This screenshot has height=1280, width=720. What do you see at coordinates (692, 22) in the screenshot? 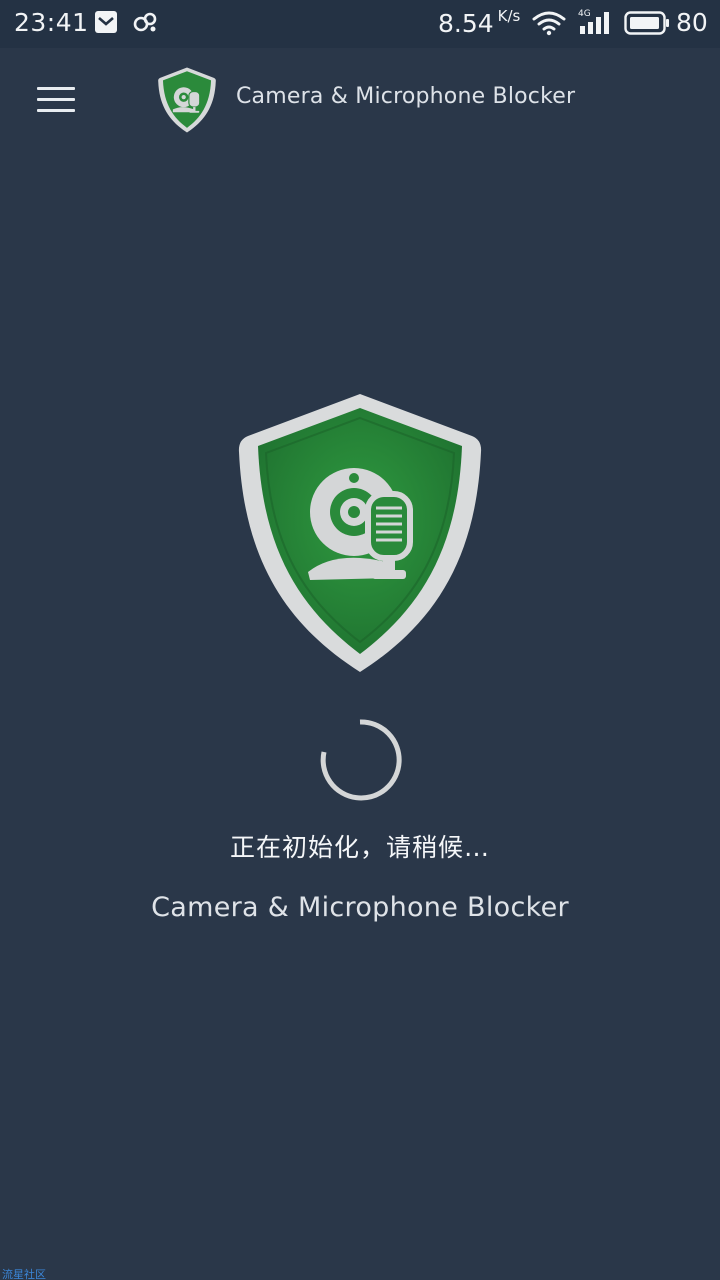
I see `battery-percent: 80` at bounding box center [692, 22].